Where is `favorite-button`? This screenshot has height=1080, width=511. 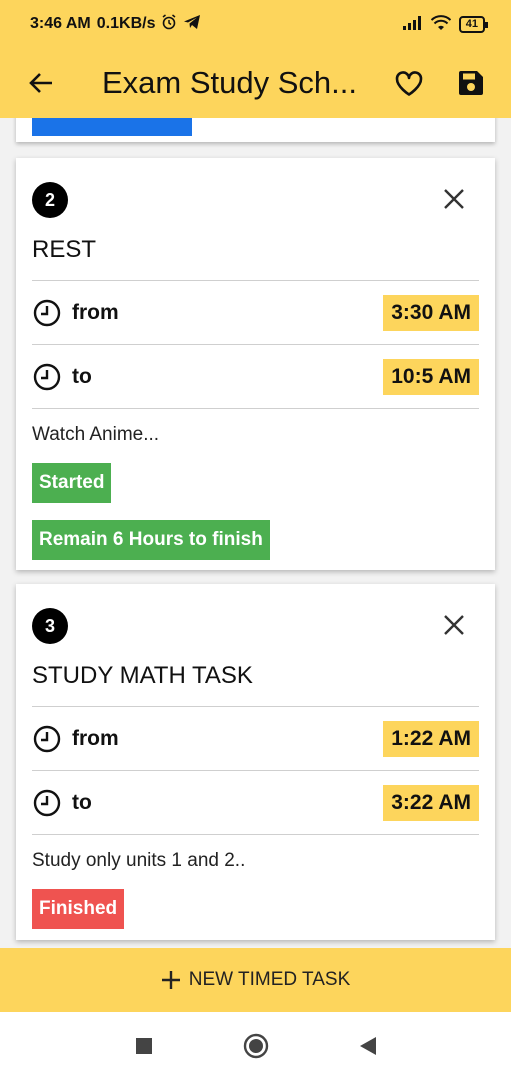 favorite-button is located at coordinates (409, 83).